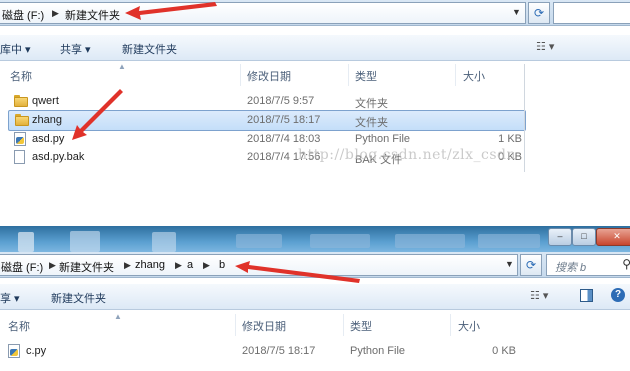  What do you see at coordinates (97, 114) in the screenshot?
I see `arrow-to-asd-py` at bounding box center [97, 114].